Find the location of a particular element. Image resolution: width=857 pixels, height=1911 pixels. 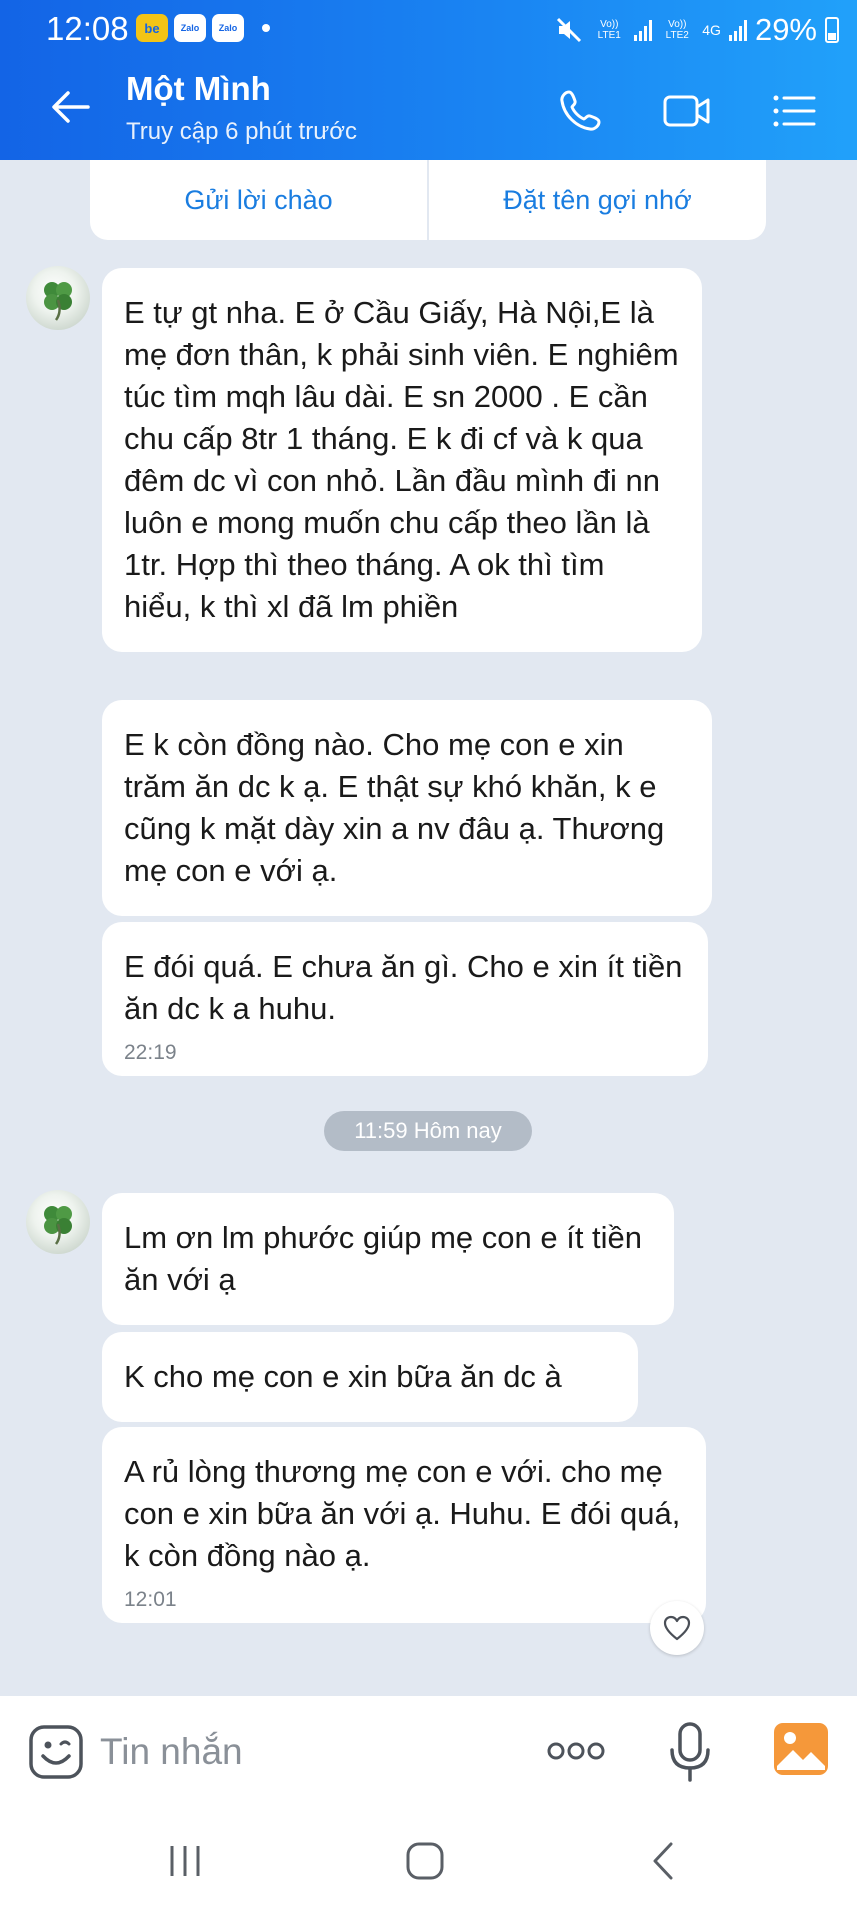

mute-icon is located at coordinates (569, 30).